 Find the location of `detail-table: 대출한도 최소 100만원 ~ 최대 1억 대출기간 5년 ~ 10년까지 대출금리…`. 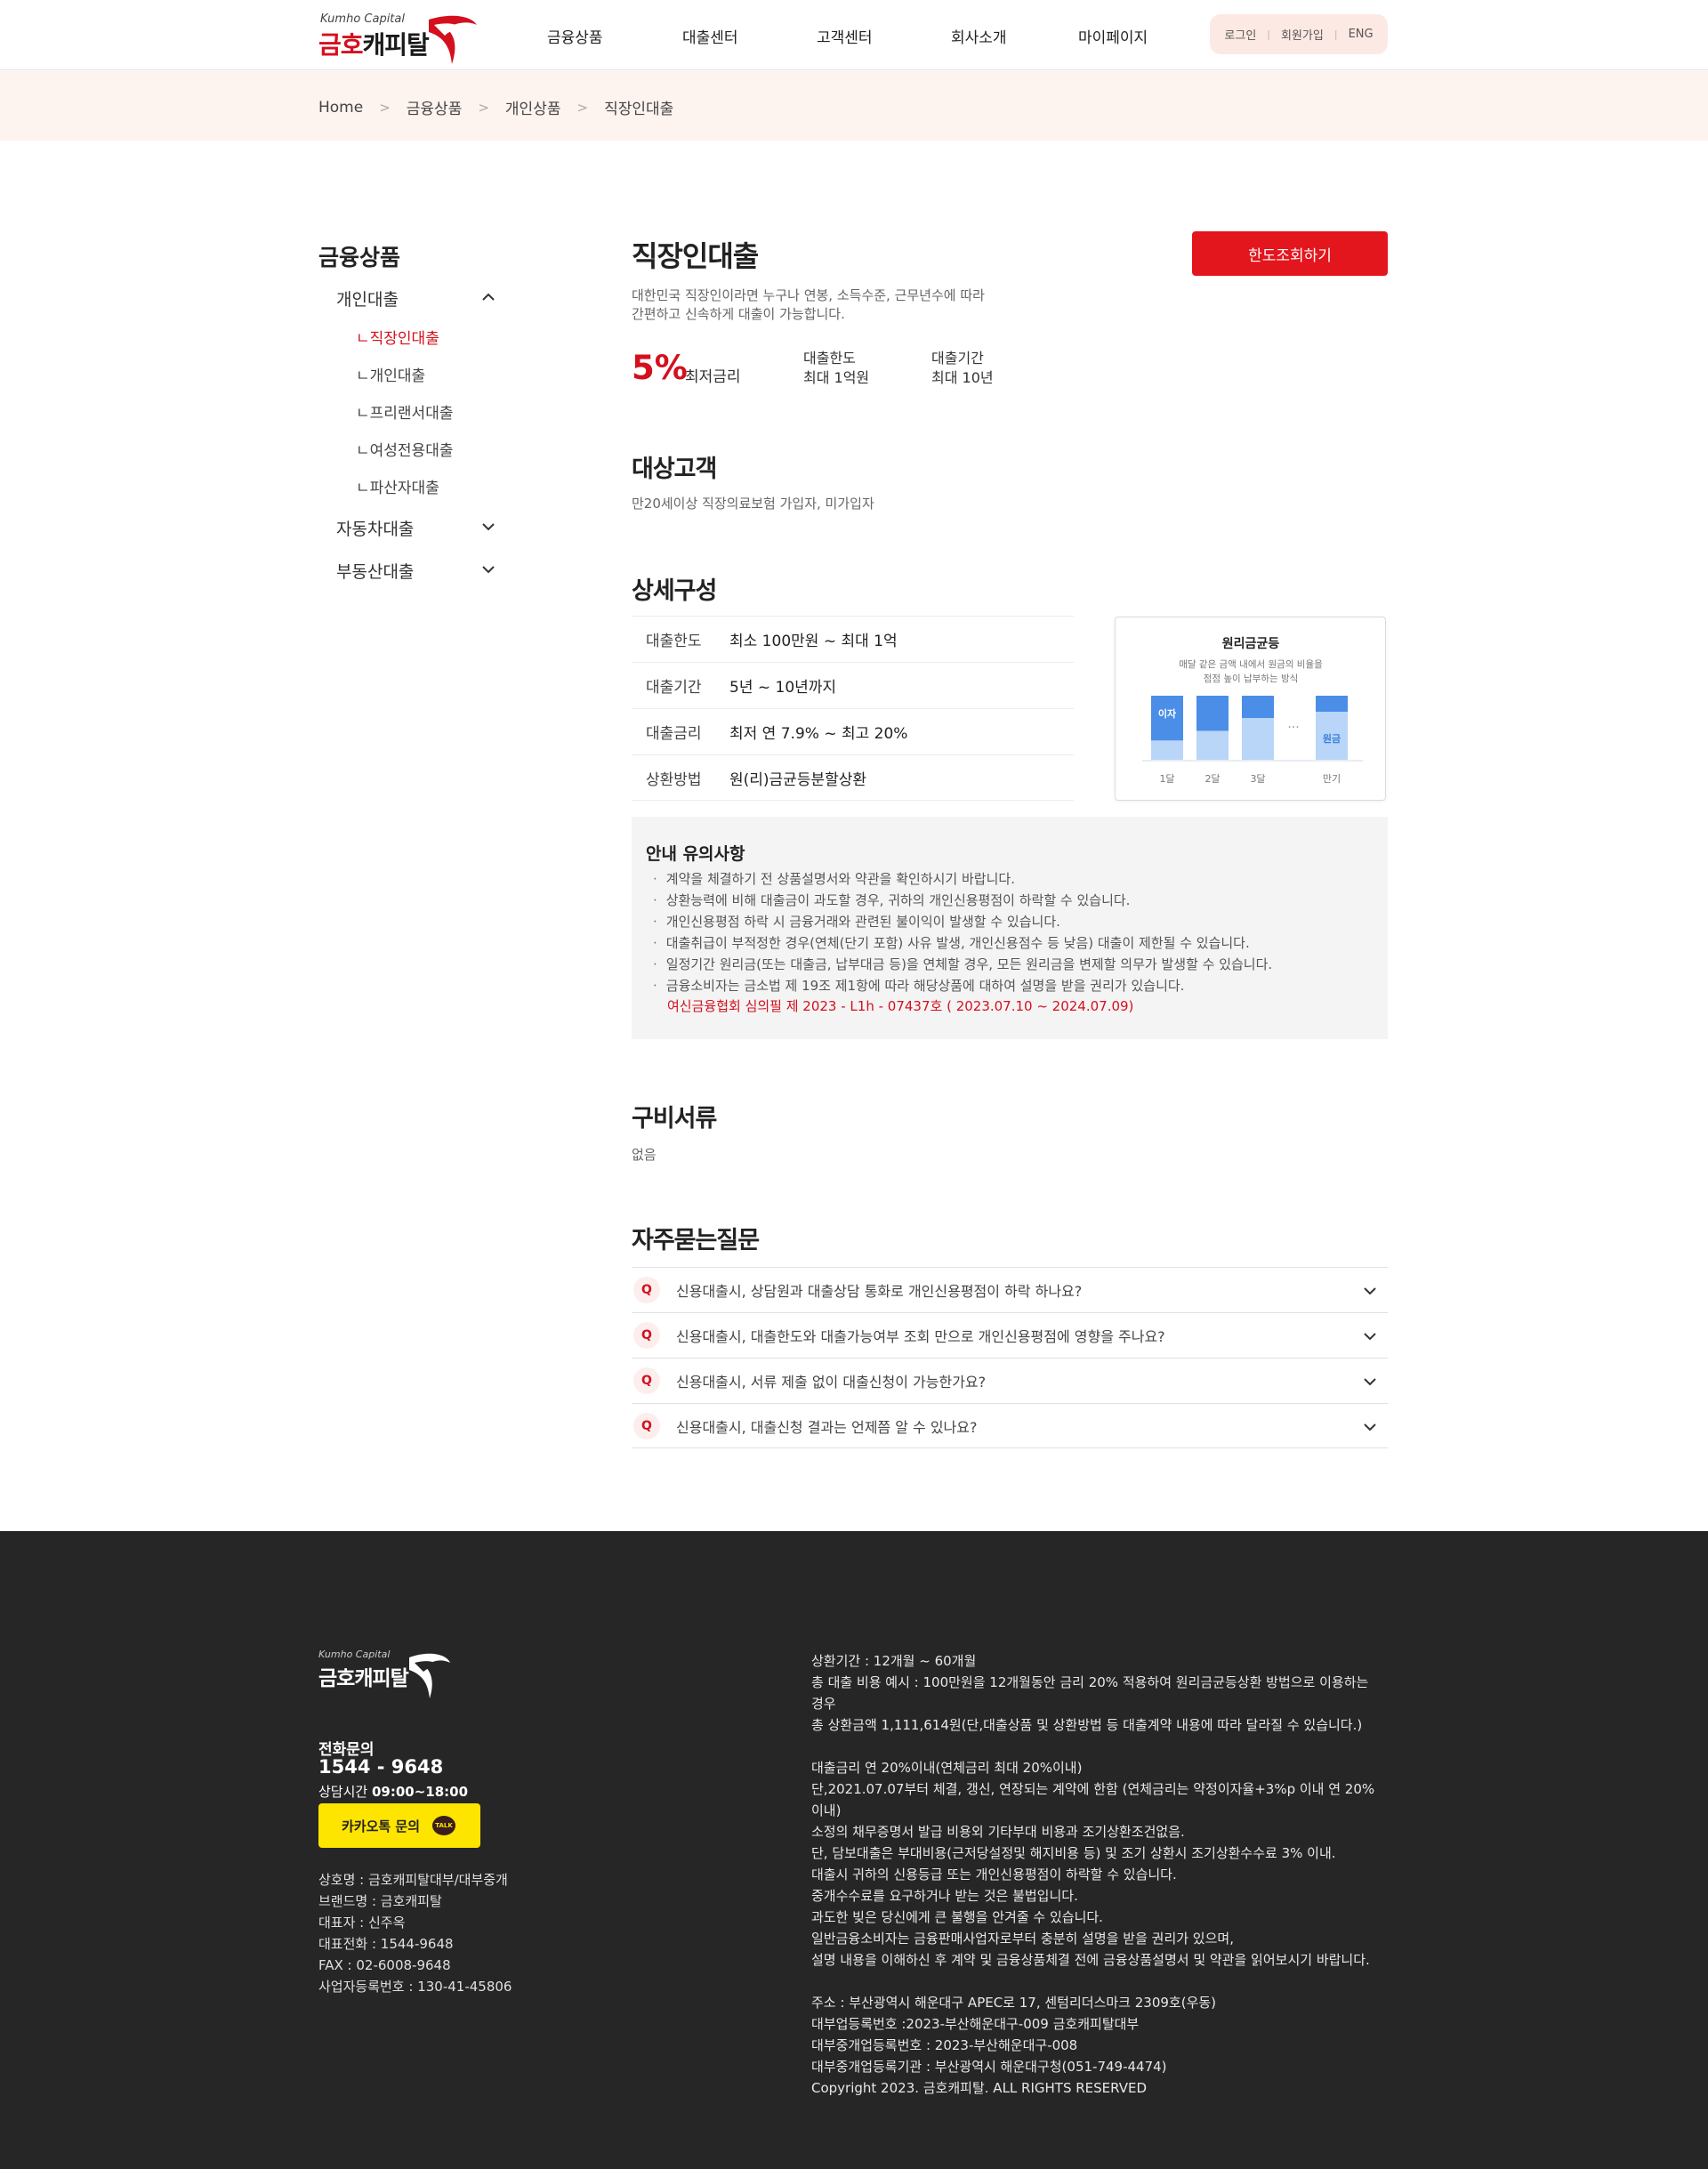

detail-table: 대출한도 최소 100만원 ~ 최대 1억 대출기간 5년 ~ 10년까지 대출금리… is located at coordinates (853, 708).